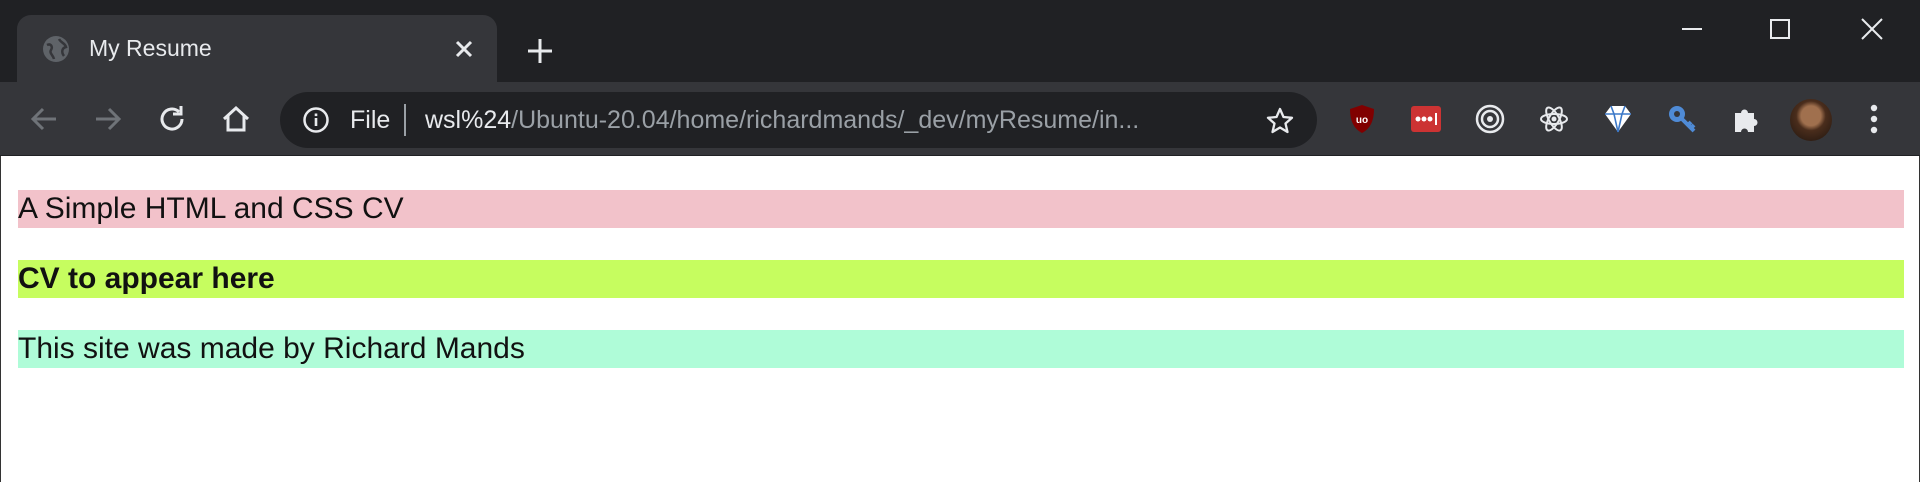 The height and width of the screenshot is (482, 1920). I want to click on maximize-button, so click(1780, 29).